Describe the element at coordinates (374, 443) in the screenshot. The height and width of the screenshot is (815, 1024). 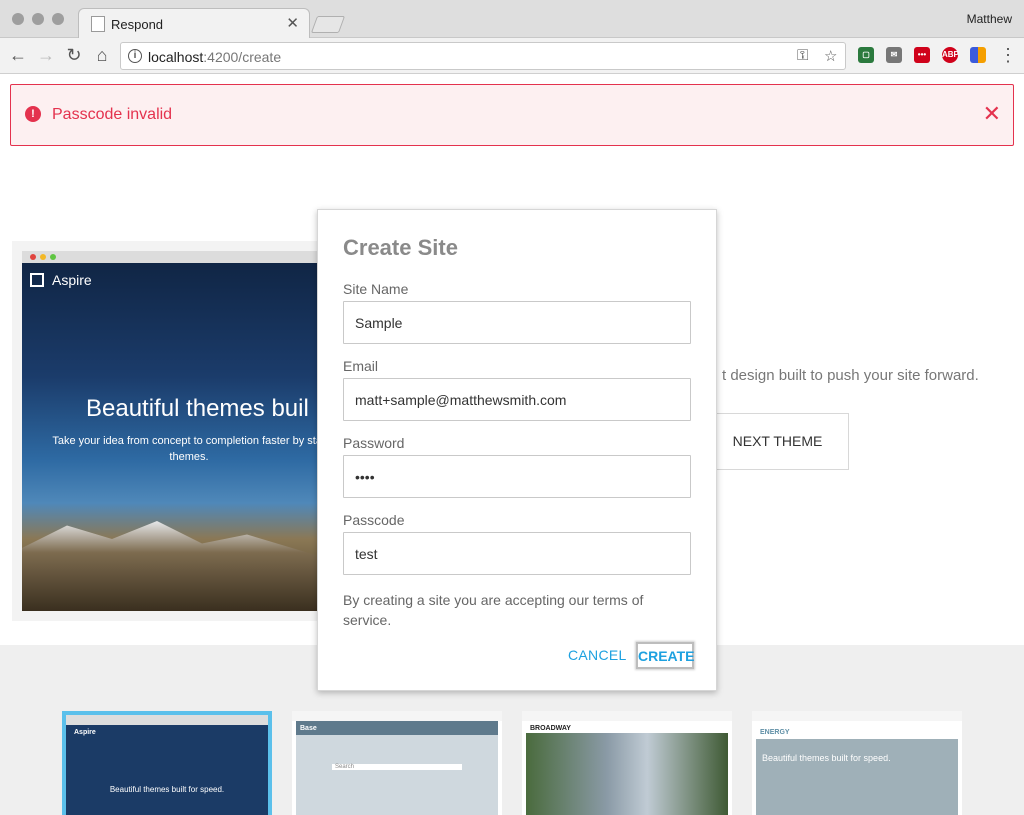
I see `password-label: Password` at that location.